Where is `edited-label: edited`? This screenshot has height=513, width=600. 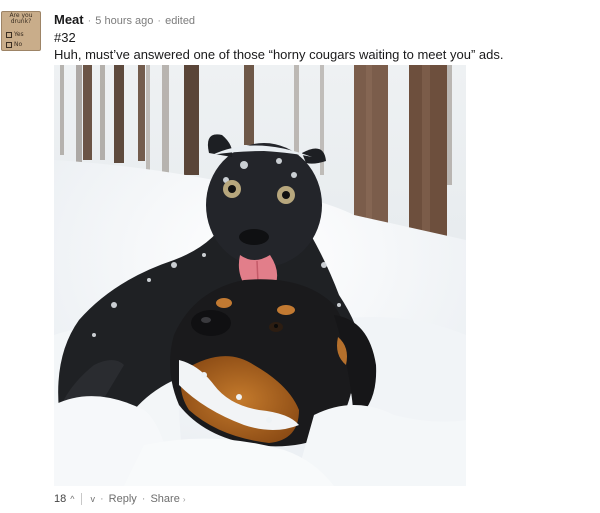
edited-label: edited is located at coordinates (180, 21).